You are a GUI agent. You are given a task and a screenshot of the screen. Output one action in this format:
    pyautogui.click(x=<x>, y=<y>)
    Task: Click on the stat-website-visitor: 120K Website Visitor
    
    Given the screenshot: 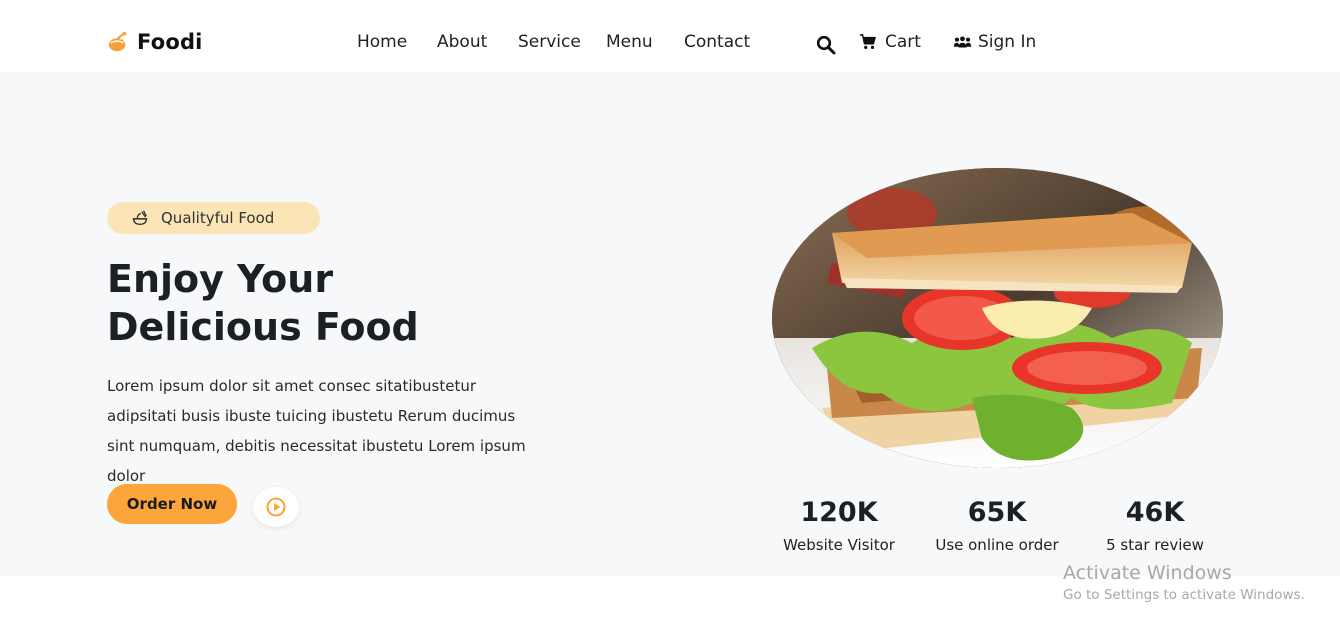 What is the action you would take?
    pyautogui.click(x=839, y=525)
    